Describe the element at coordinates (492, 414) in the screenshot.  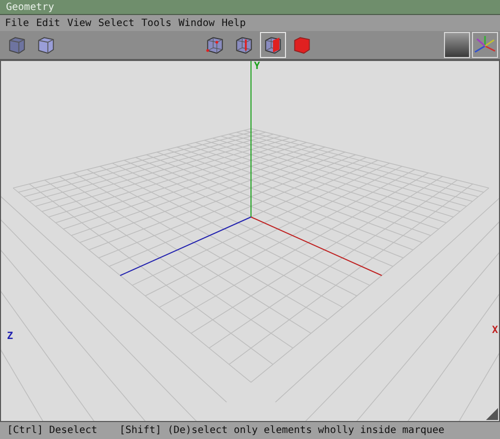
I see `resize-grip-icon` at that location.